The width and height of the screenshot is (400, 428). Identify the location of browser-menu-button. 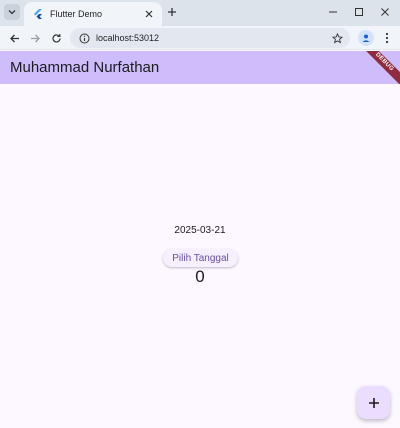
(387, 38).